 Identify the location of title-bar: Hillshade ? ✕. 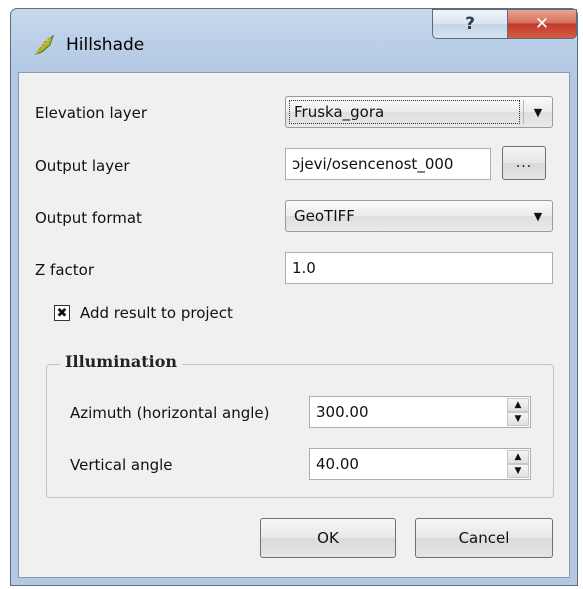
(294, 41).